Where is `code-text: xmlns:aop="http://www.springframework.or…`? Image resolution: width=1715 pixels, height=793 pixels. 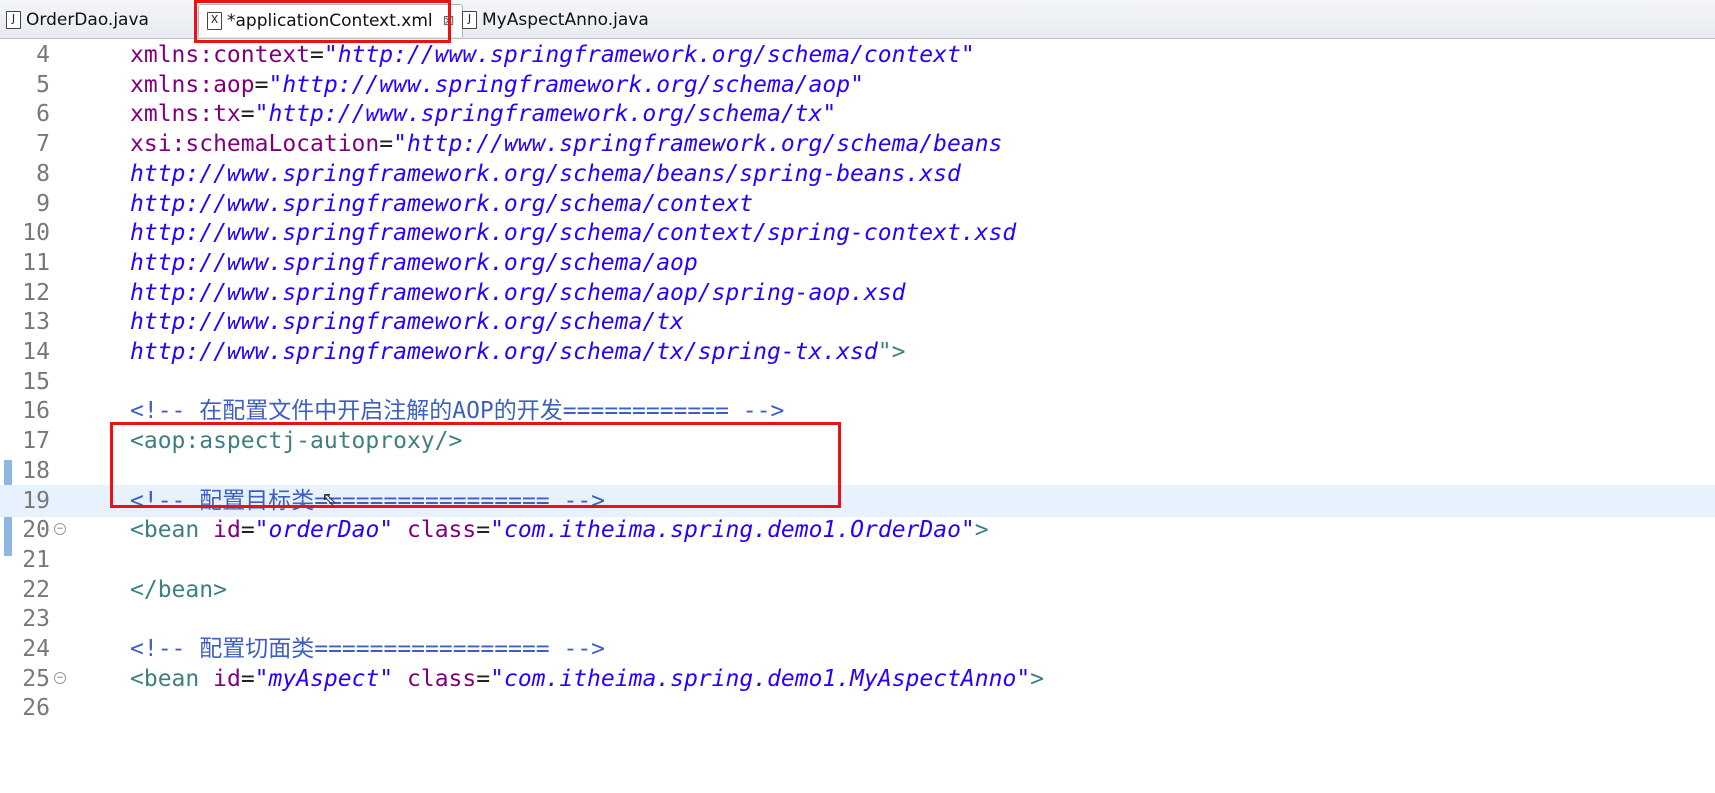 code-text: xmlns:aop="http://www.springframework.or… is located at coordinates (497, 84).